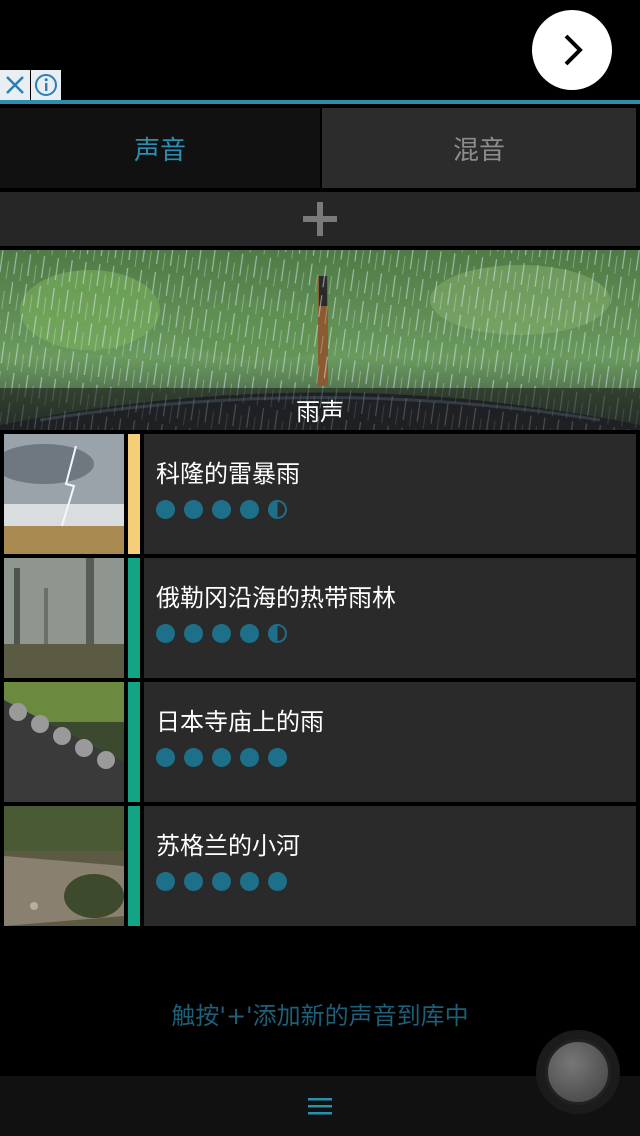 This screenshot has width=640, height=1136. Describe the element at coordinates (320, 50) in the screenshot. I see `ad-banner` at that location.